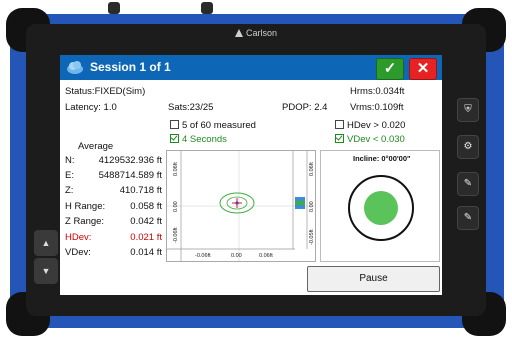 Image resolution: width=512 pixels, height=342 pixels. What do you see at coordinates (174, 124) in the screenshot?
I see `measured-checkbox` at bounding box center [174, 124].